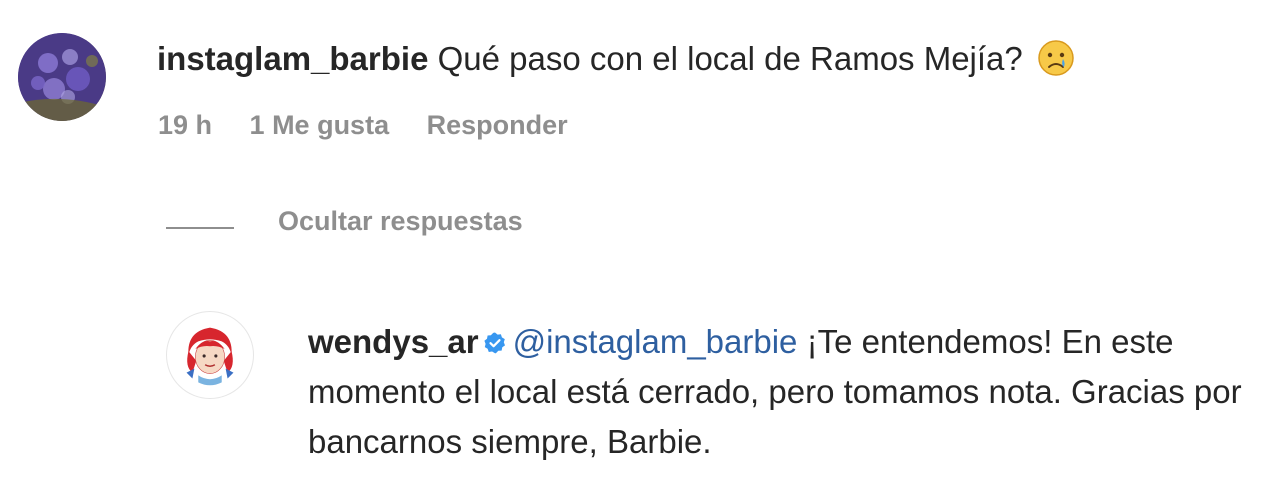 The image size is (1280, 489). I want to click on avatar, so click(62, 77).